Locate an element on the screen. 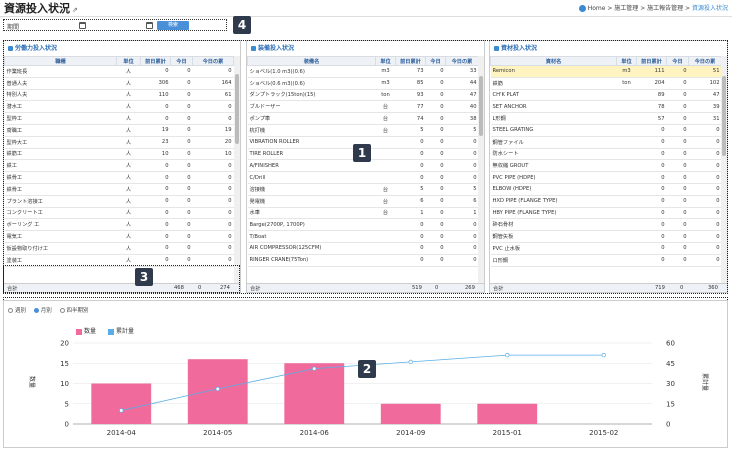  legend-qty: 数量 is located at coordinates (90, 331).